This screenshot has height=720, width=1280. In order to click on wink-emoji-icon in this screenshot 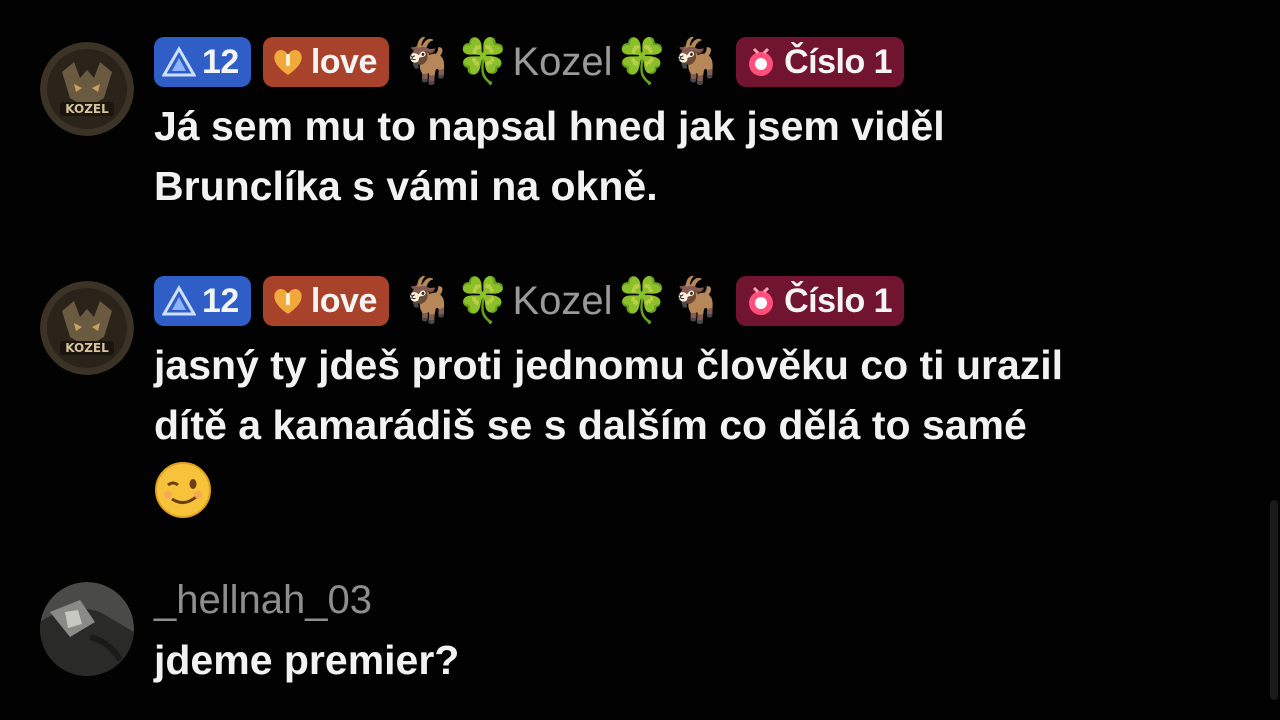, I will do `click(704, 498)`.